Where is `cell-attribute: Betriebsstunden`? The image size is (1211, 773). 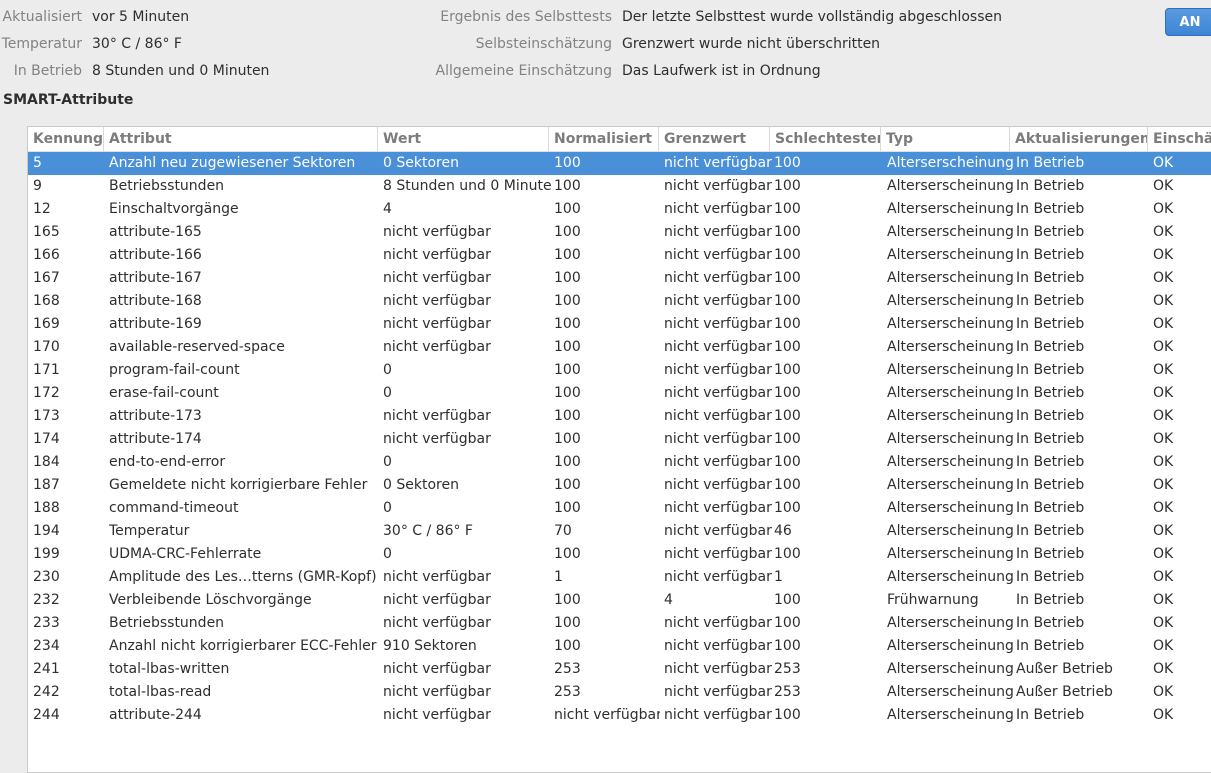 cell-attribute: Betriebsstunden is located at coordinates (167, 623).